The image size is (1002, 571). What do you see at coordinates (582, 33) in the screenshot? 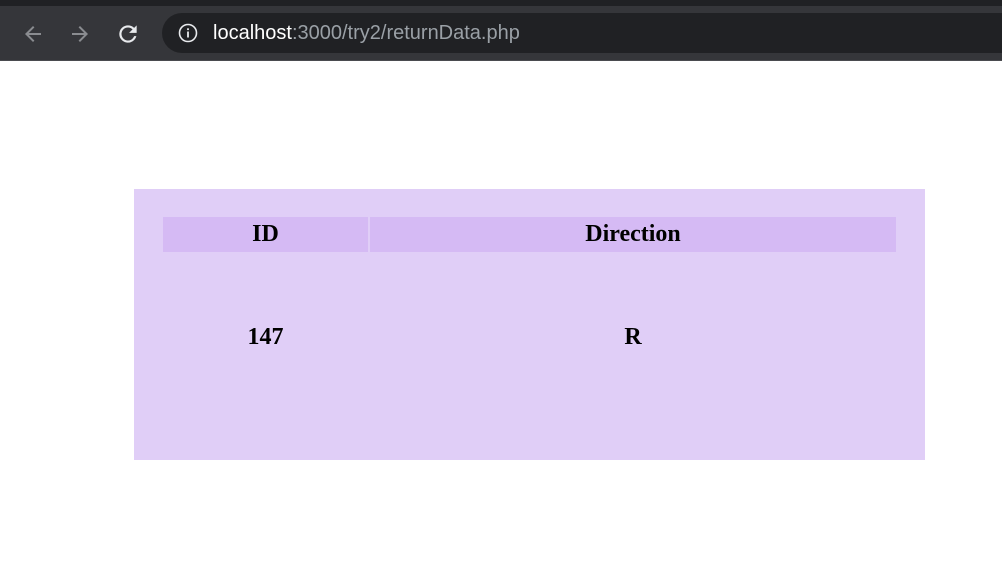
I see `address-bar: localhost:3000/try2/returnData.php` at bounding box center [582, 33].